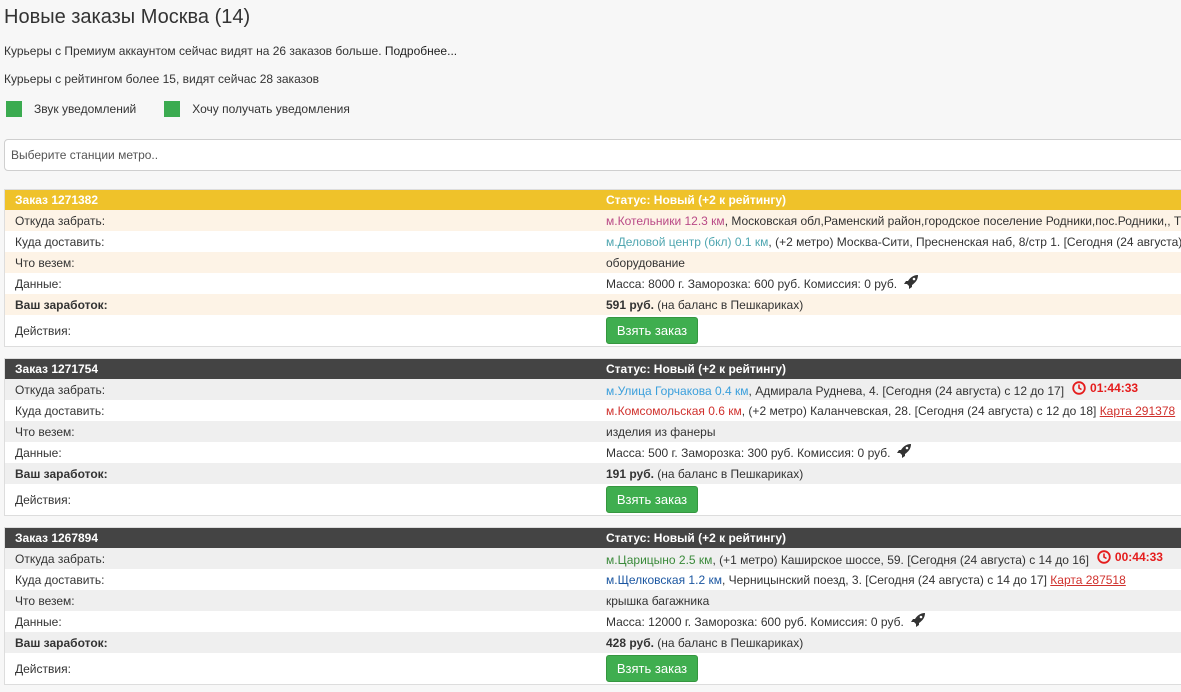 Image resolution: width=1181 pixels, height=692 pixels. I want to click on order-number: Заказ 1271754, so click(57, 369).